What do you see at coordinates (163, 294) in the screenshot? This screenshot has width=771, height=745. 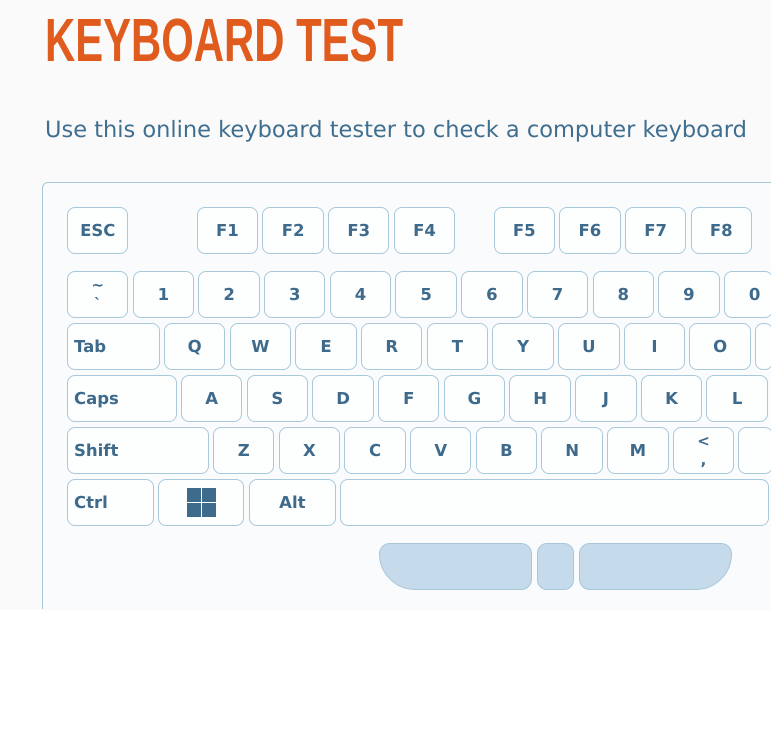 I see `keyboard-key: 1` at bounding box center [163, 294].